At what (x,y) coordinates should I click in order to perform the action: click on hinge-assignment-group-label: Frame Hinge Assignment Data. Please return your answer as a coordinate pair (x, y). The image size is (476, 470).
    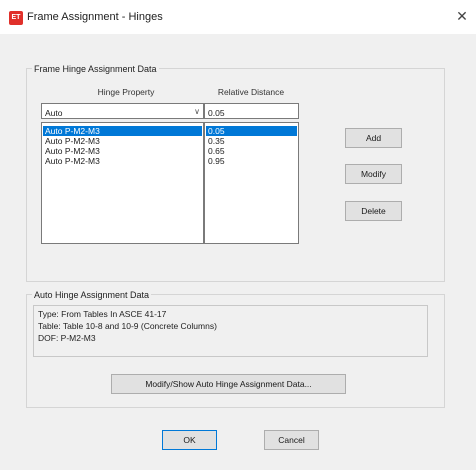
    Looking at the image, I should click on (95, 69).